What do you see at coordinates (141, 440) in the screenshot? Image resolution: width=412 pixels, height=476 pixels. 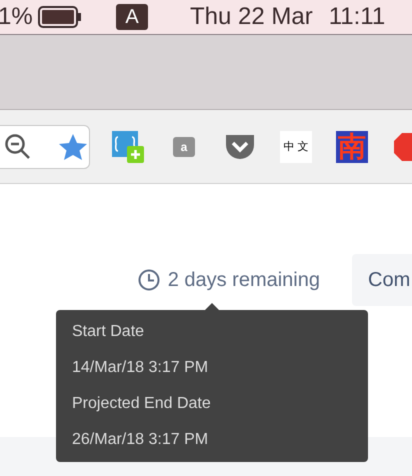 I see `tooltip-date: 26/Mar/18 3:17 PM` at bounding box center [141, 440].